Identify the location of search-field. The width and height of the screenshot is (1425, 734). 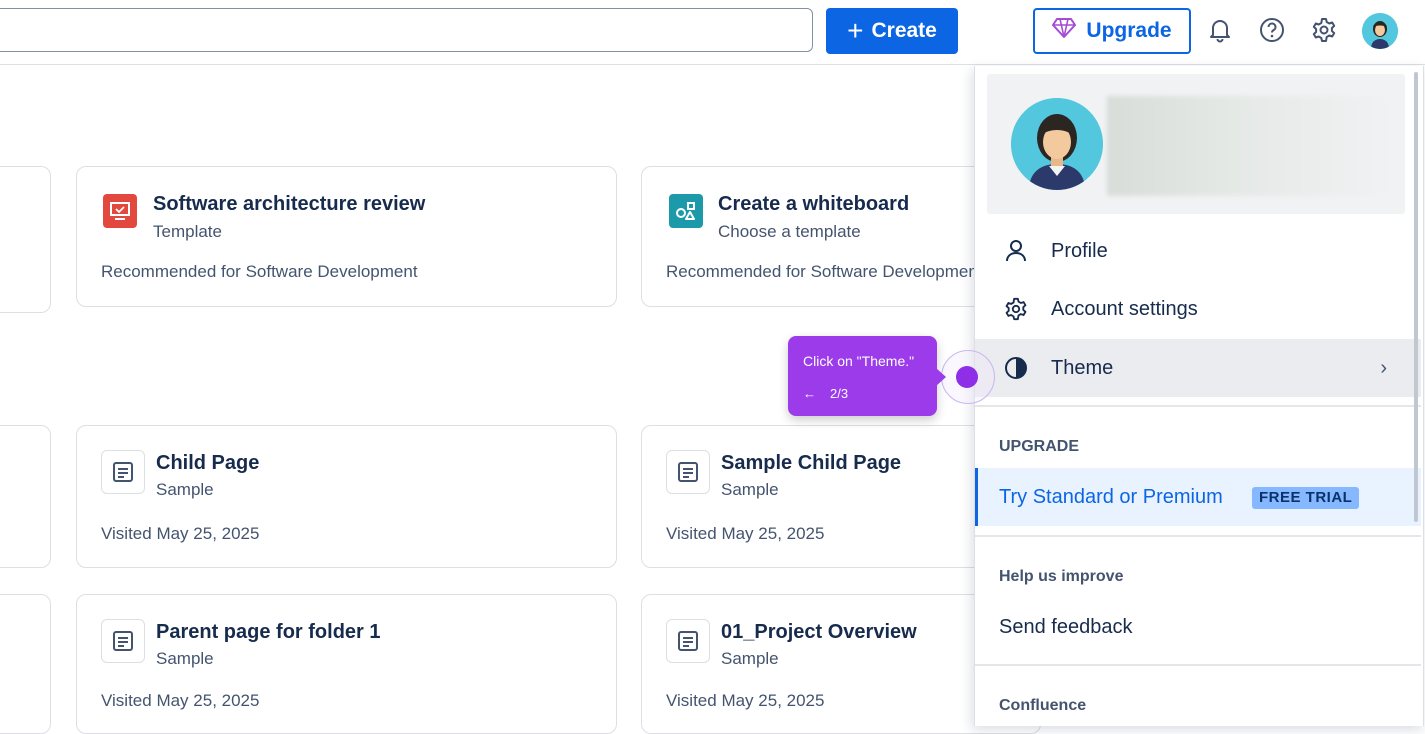
(406, 30).